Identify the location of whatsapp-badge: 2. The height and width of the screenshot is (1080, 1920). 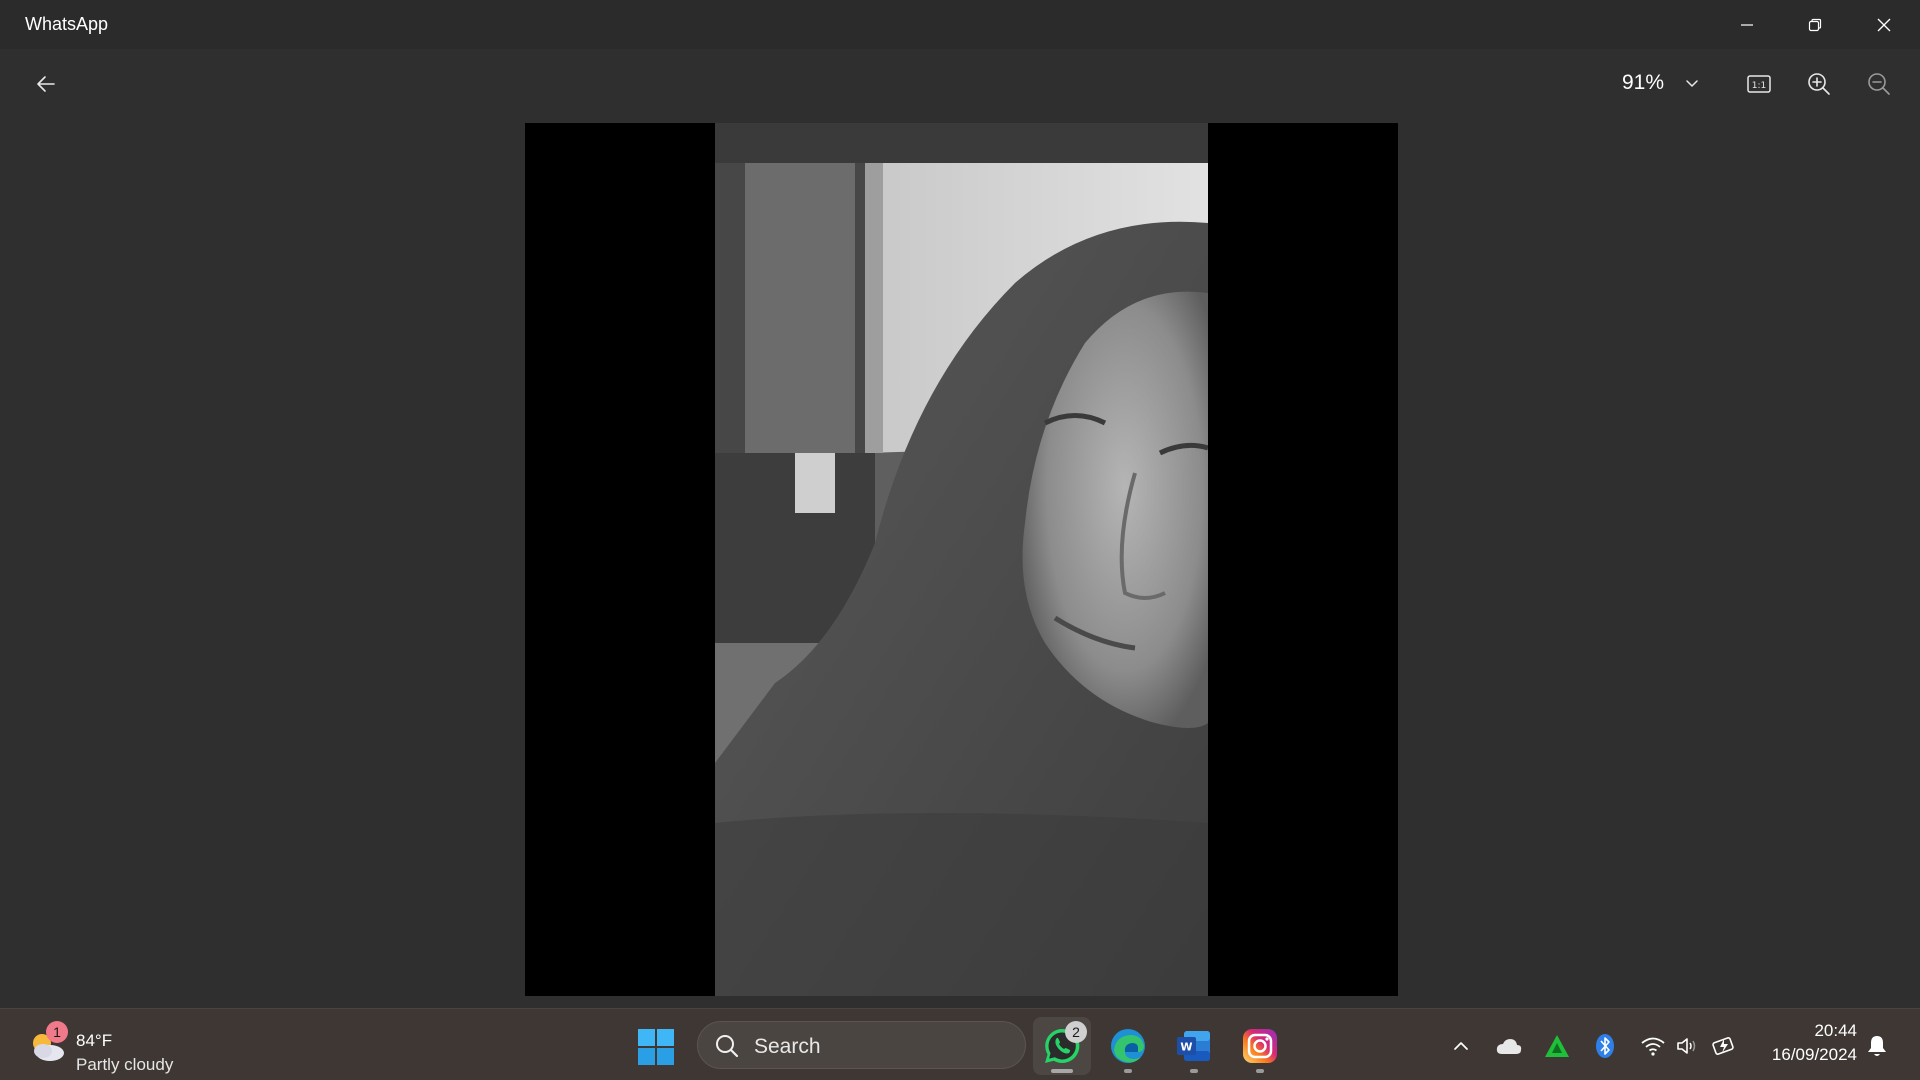
(1076, 1032).